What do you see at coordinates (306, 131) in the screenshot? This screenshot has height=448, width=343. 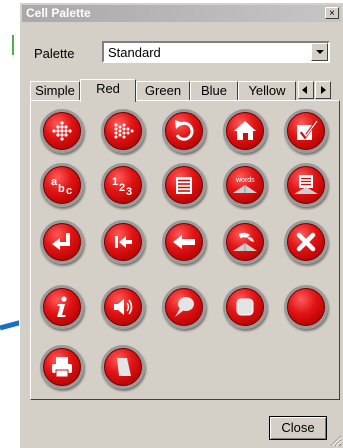 I see `checkmark-icon` at bounding box center [306, 131].